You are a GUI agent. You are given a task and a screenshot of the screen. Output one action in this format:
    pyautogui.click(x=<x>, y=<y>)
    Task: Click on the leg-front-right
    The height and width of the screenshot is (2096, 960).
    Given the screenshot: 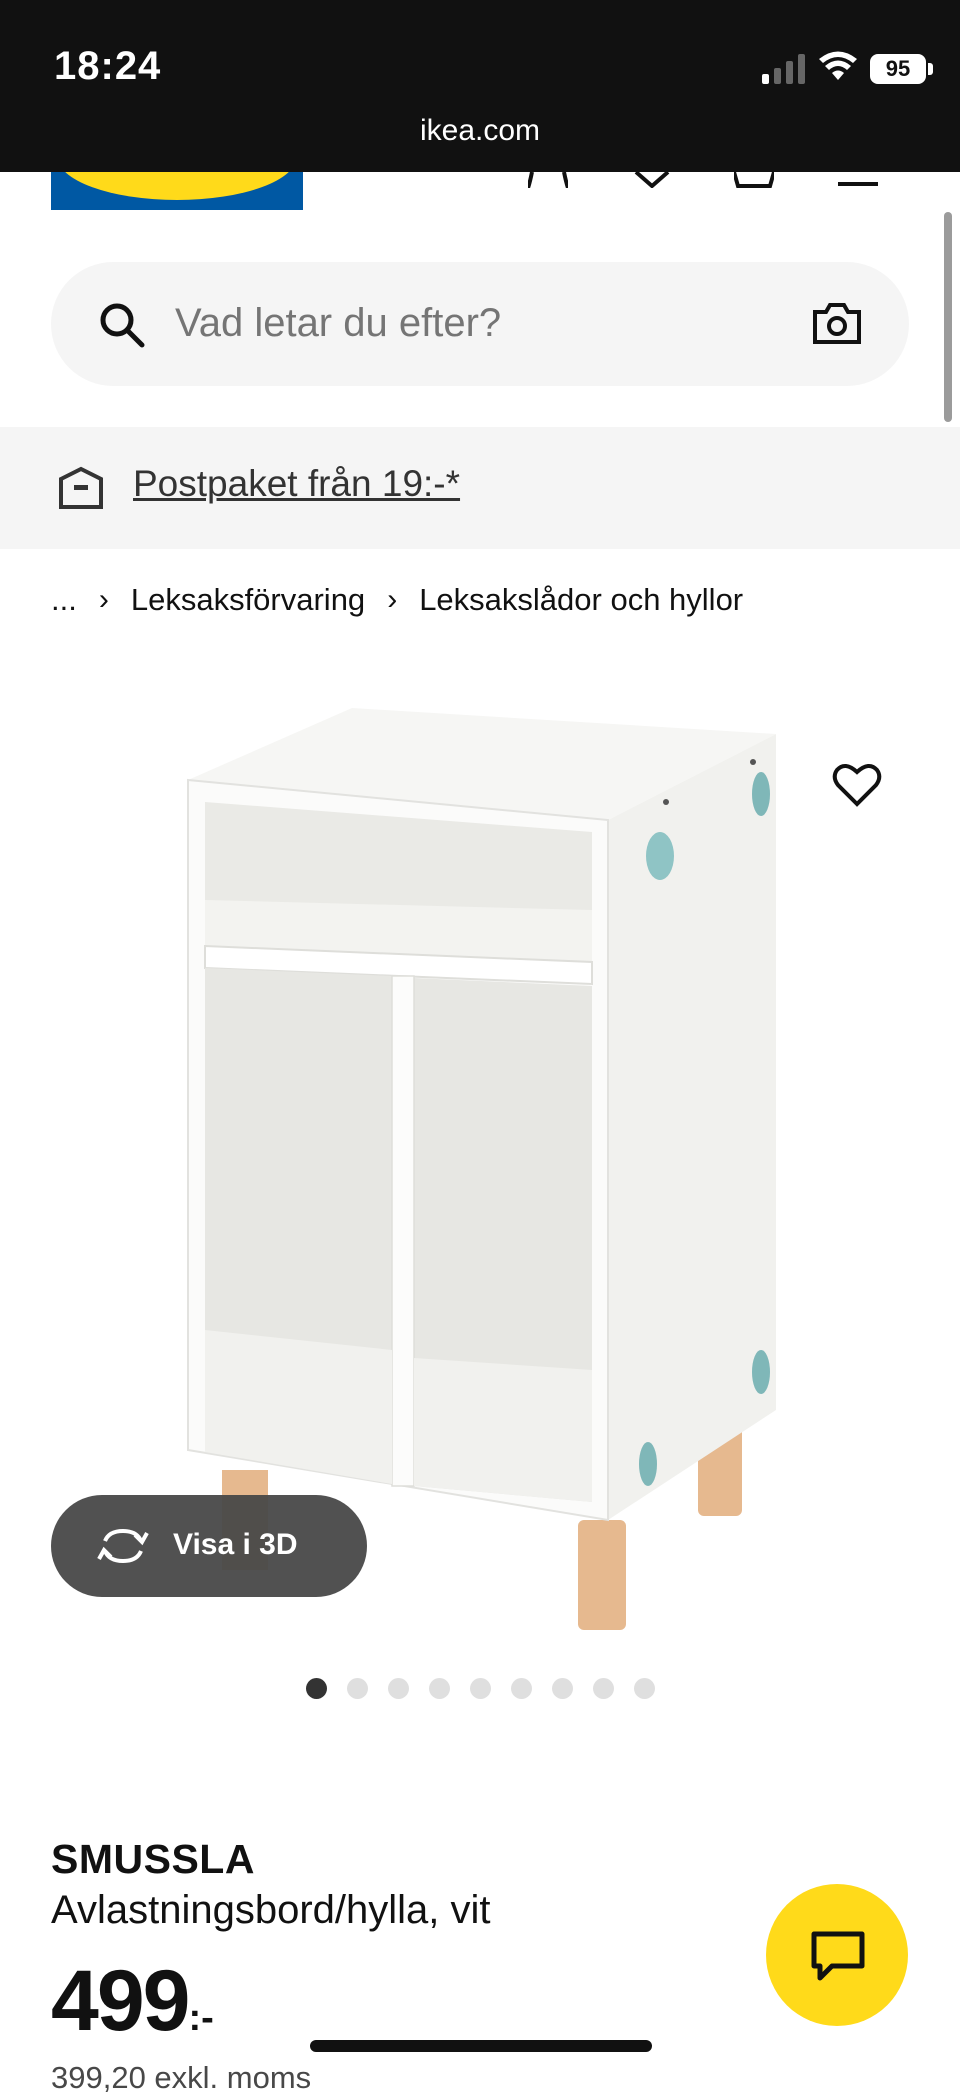 What is the action you would take?
    pyautogui.click(x=602, y=1575)
    